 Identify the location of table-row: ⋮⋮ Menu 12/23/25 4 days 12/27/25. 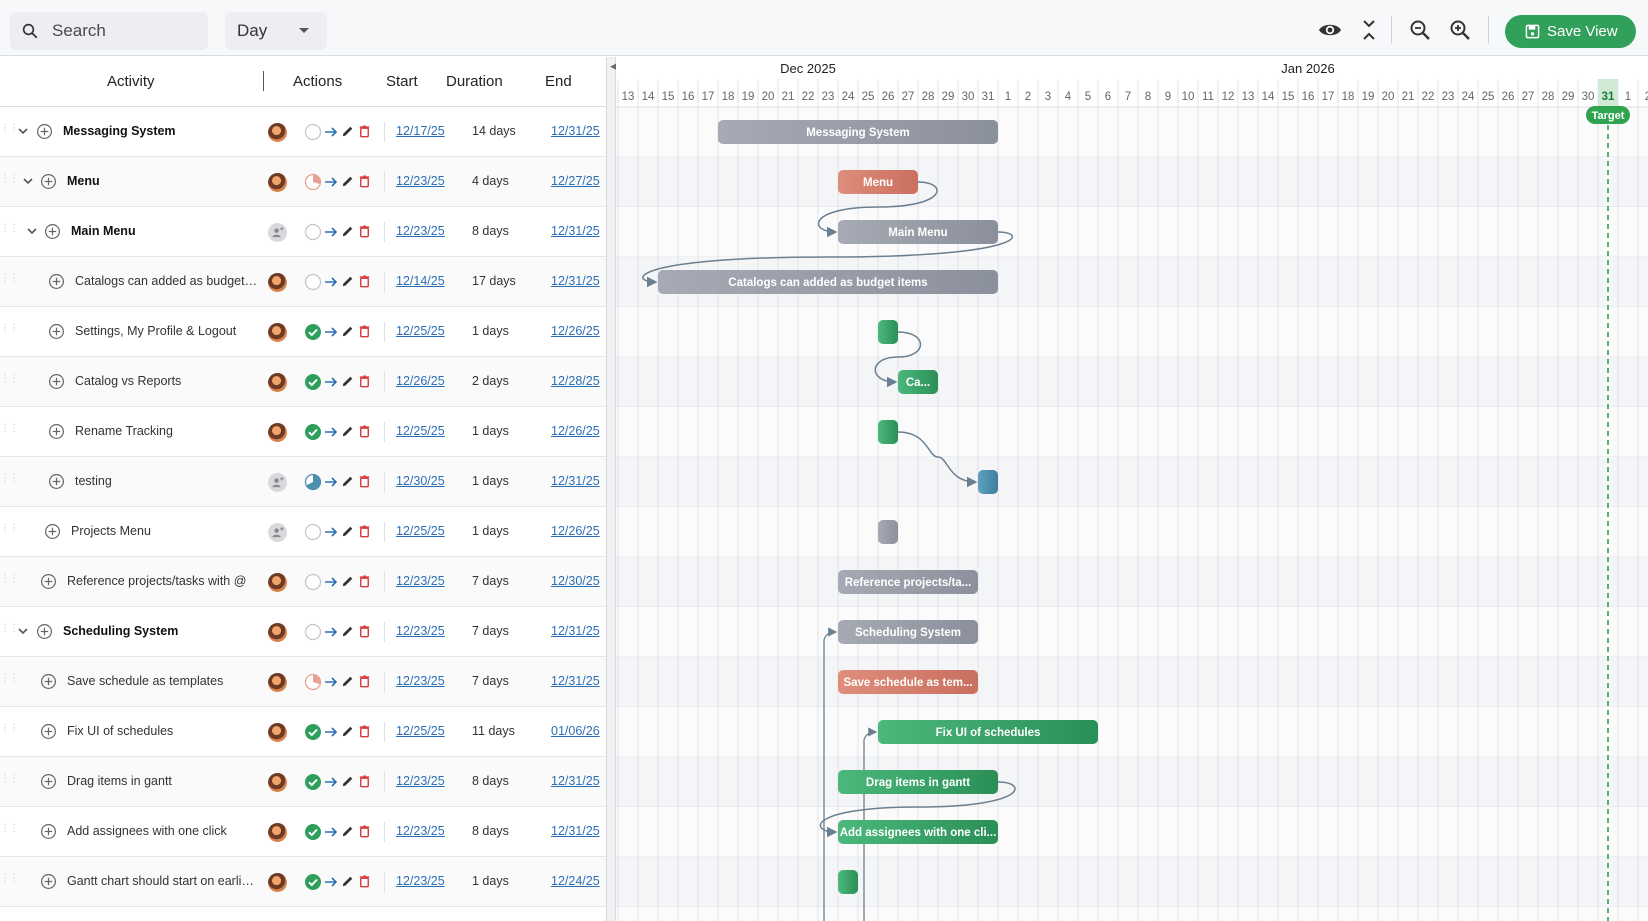
(303, 182).